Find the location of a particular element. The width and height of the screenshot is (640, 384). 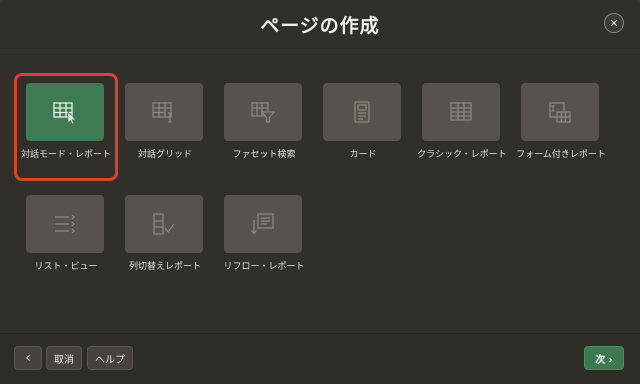

reflow-report-icon is located at coordinates (262, 224).